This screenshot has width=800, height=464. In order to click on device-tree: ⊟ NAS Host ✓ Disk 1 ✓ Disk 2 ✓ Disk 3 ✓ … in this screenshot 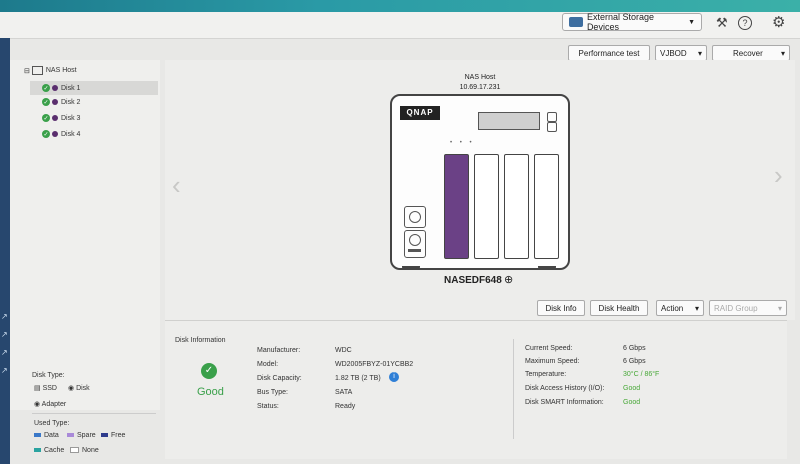, I will do `click(85, 237)`.